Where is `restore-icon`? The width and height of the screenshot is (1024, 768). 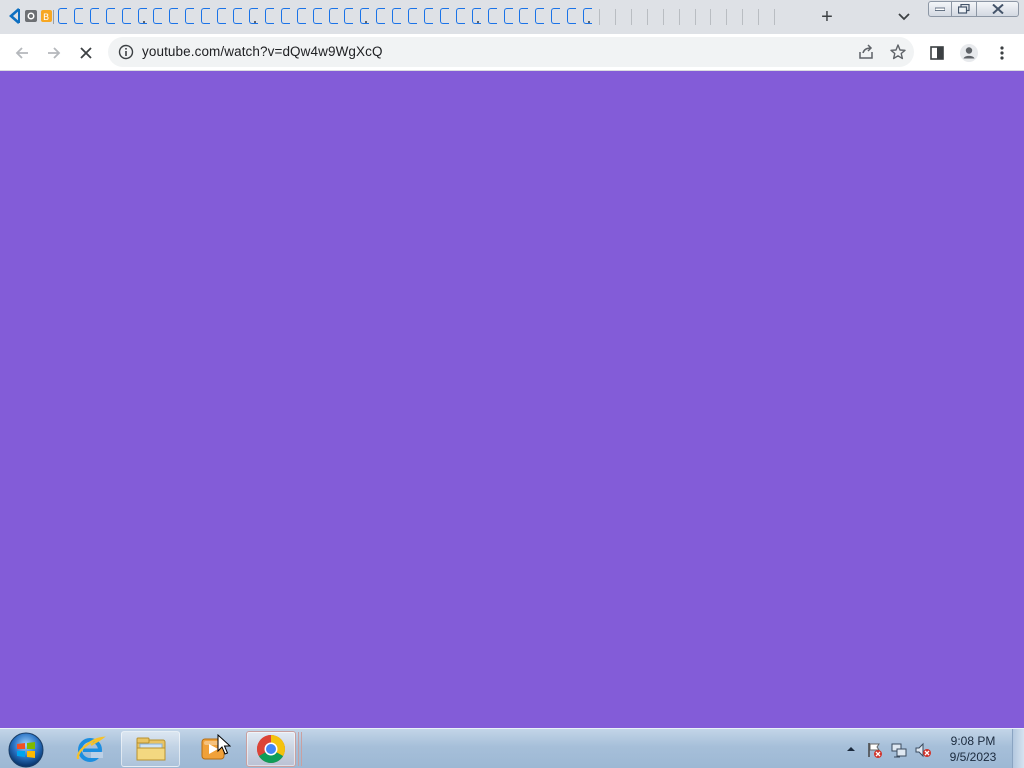 restore-icon is located at coordinates (964, 9).